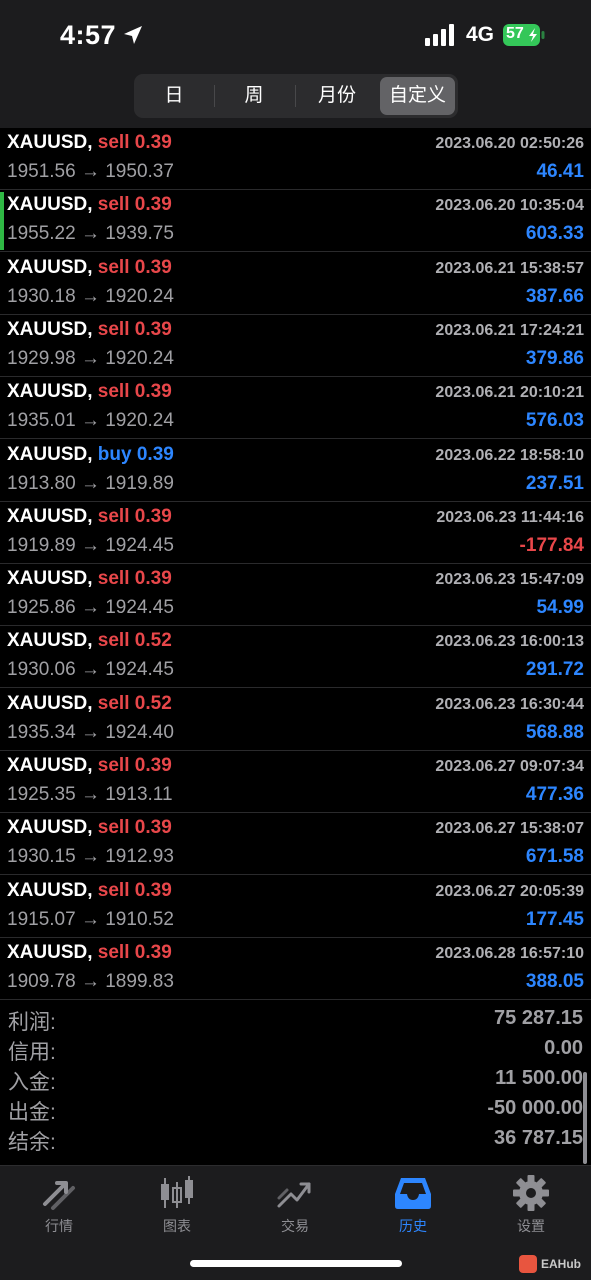 This screenshot has height=1280, width=591. Describe the element at coordinates (90, 545) in the screenshot. I see `trade-prices: 1919.89 → 1924.45` at that location.